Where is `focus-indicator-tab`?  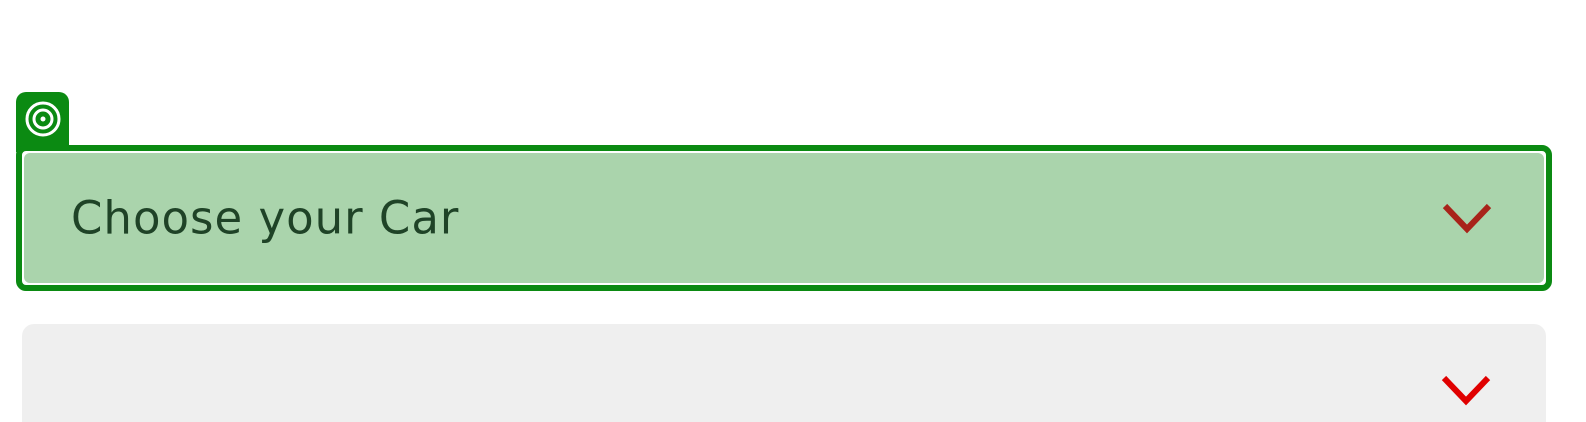
focus-indicator-tab is located at coordinates (42, 122).